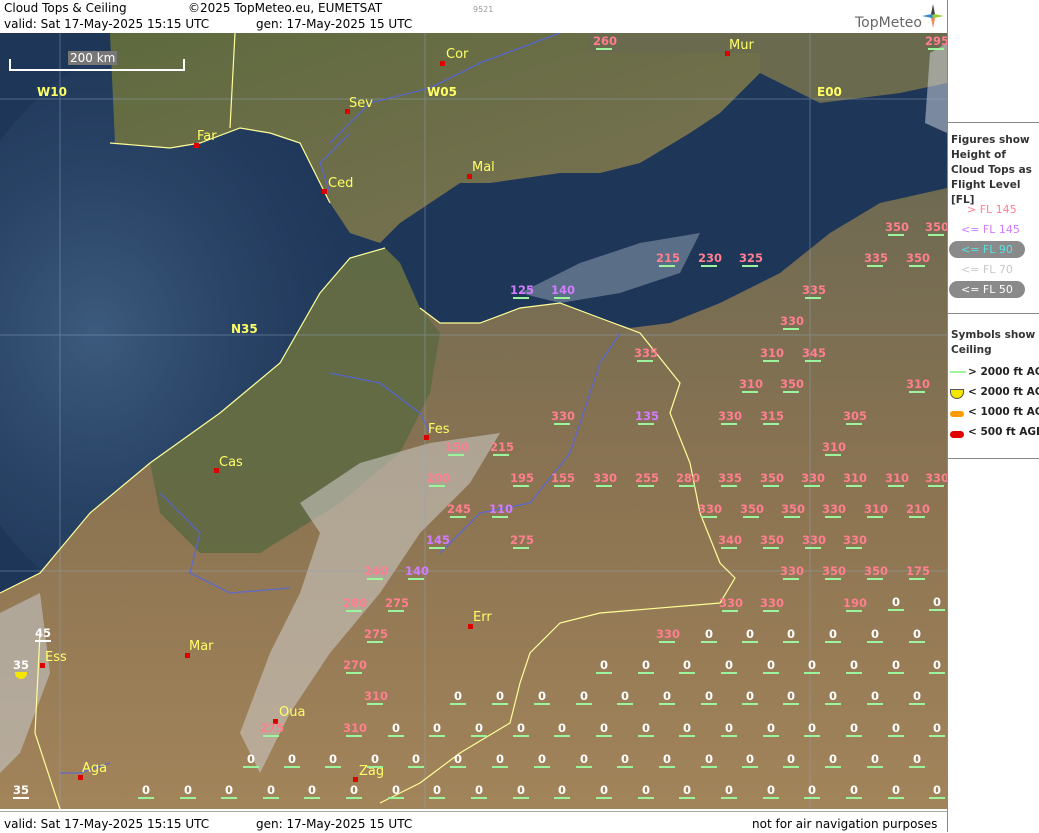  Describe the element at coordinates (397, 603) in the screenshot. I see `value-text: 275` at that location.